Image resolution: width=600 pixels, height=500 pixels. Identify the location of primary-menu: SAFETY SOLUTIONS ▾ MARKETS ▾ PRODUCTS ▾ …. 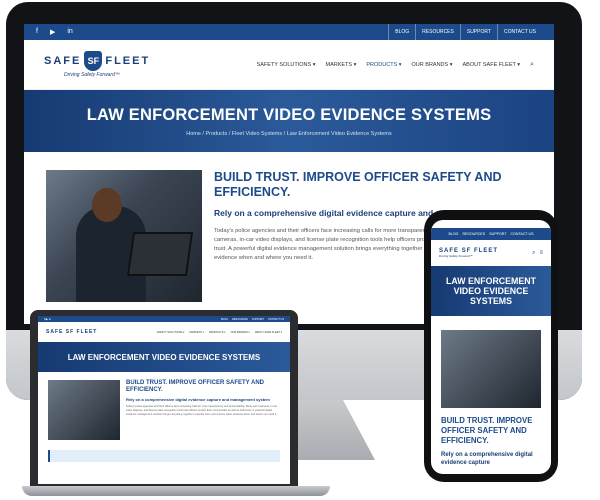
(395, 65).